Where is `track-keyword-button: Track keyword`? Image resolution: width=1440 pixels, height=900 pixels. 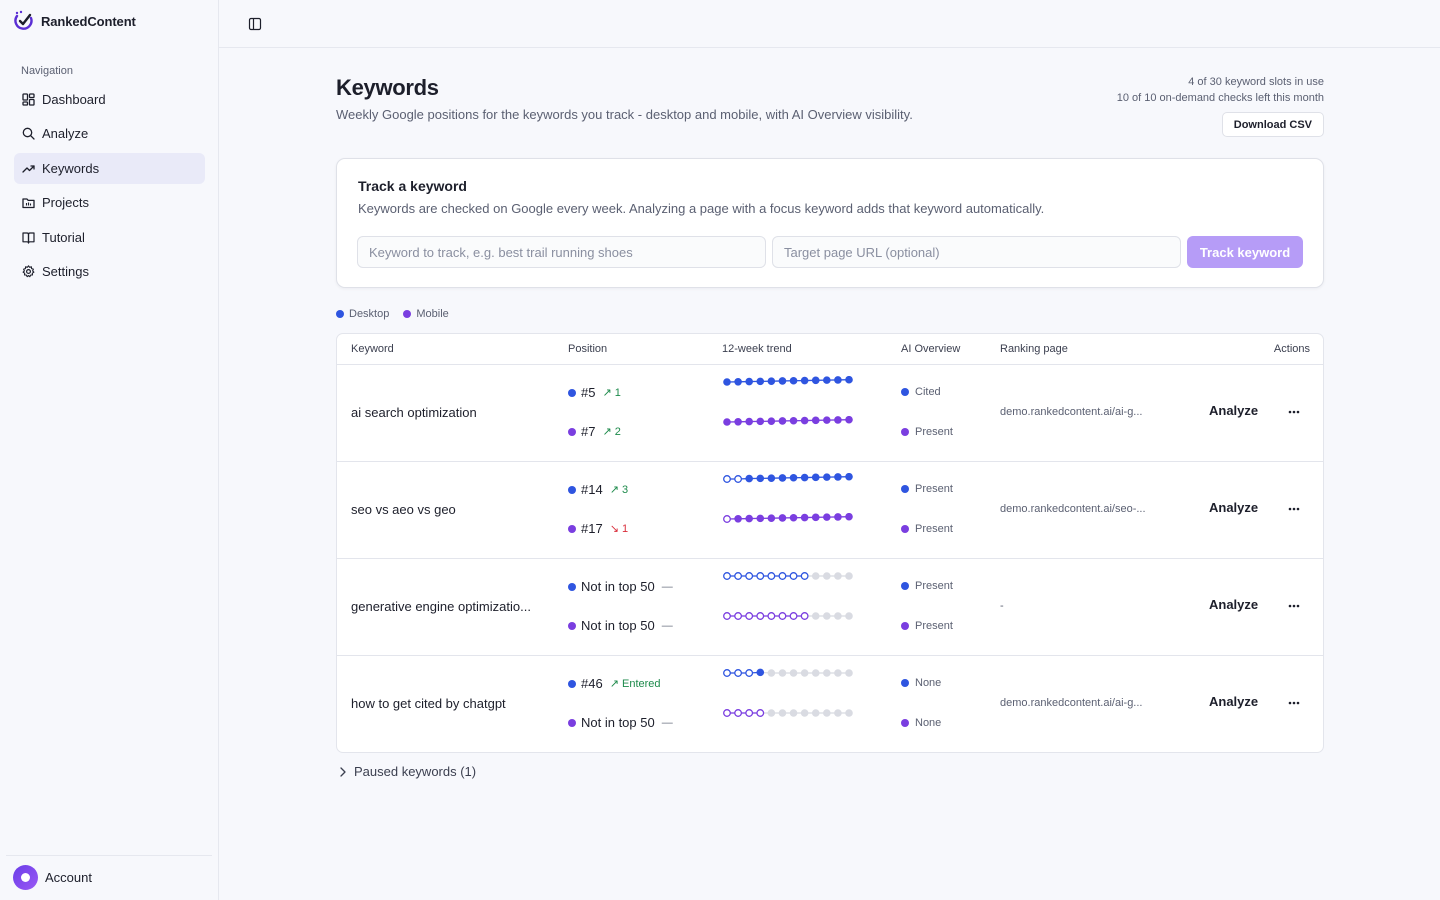 track-keyword-button: Track keyword is located at coordinates (1245, 252).